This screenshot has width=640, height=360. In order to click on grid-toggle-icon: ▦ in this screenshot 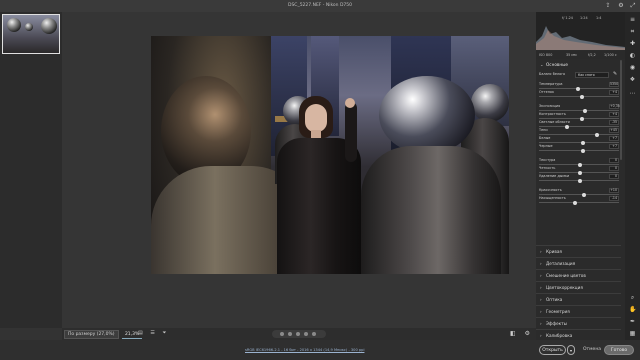, I will do `click(632, 333)`.